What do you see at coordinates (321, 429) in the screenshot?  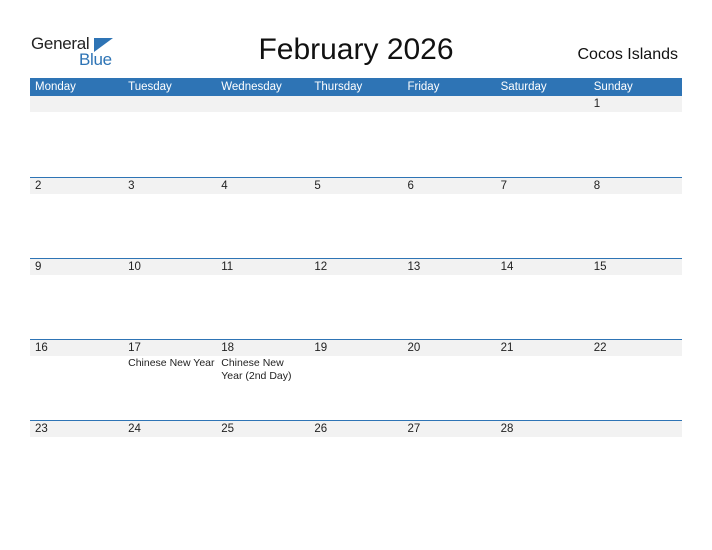 I see `day-number: 26` at bounding box center [321, 429].